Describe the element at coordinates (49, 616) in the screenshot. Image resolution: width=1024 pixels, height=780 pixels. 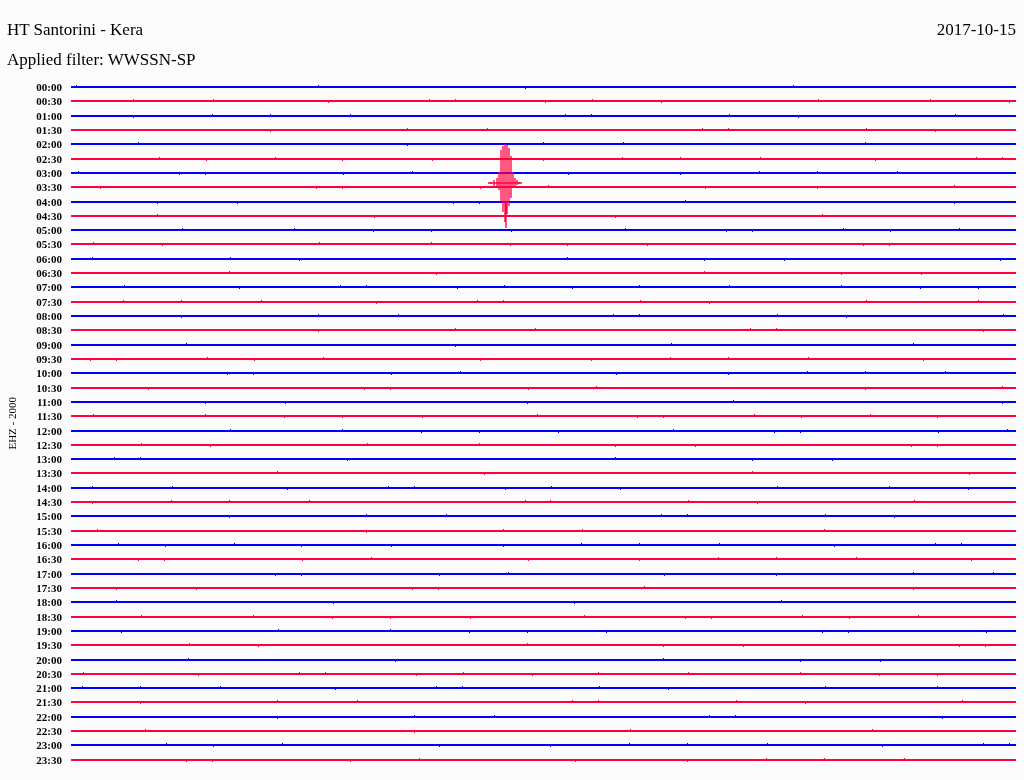
I see `time-label: 18:30` at that location.